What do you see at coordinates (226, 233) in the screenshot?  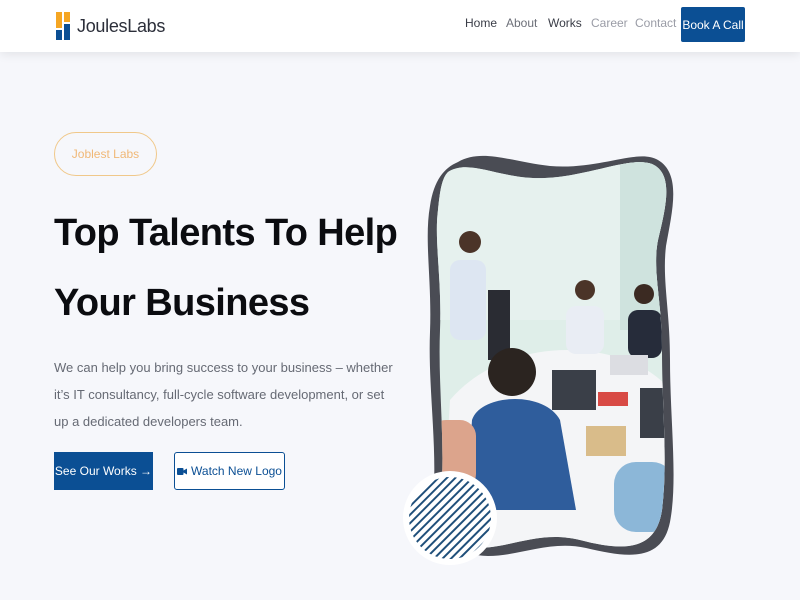 I see `headline-line-1: Top Talents To Help` at bounding box center [226, 233].